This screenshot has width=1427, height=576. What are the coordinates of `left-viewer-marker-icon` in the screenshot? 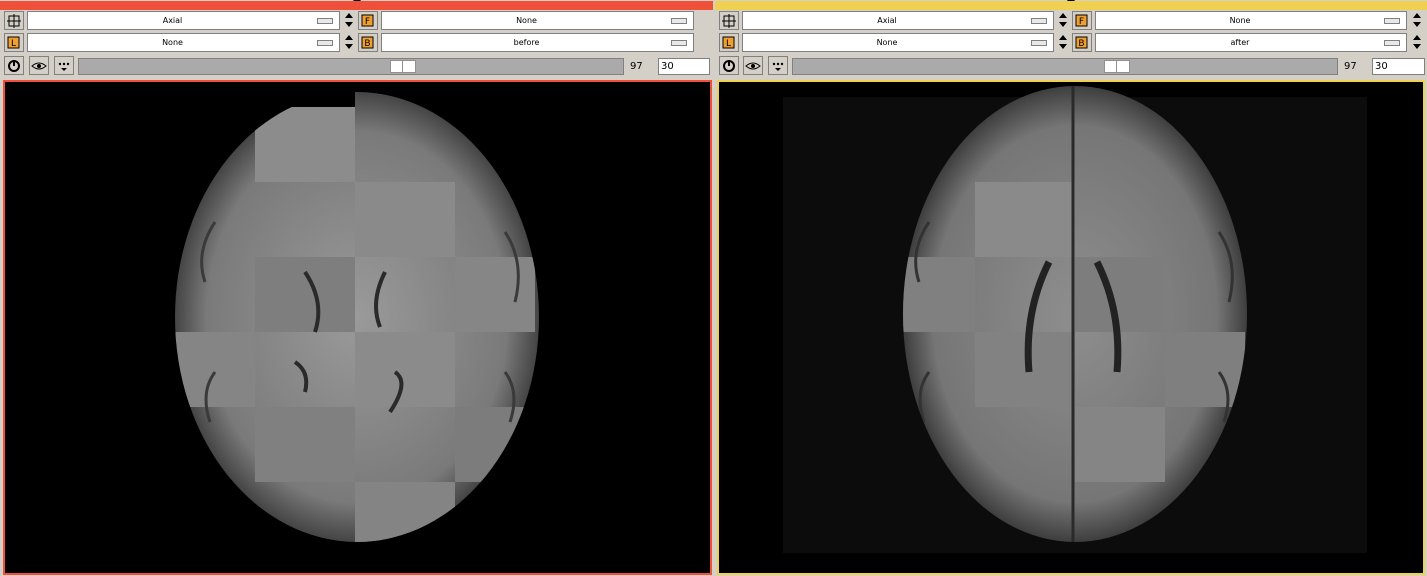 It's located at (357, 0).